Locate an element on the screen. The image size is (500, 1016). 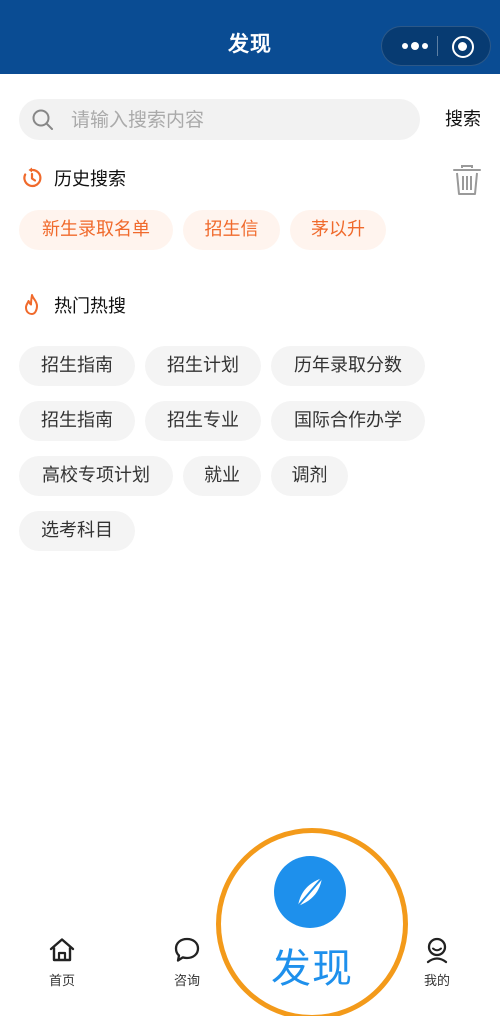
search-input is located at coordinates (236, 119).